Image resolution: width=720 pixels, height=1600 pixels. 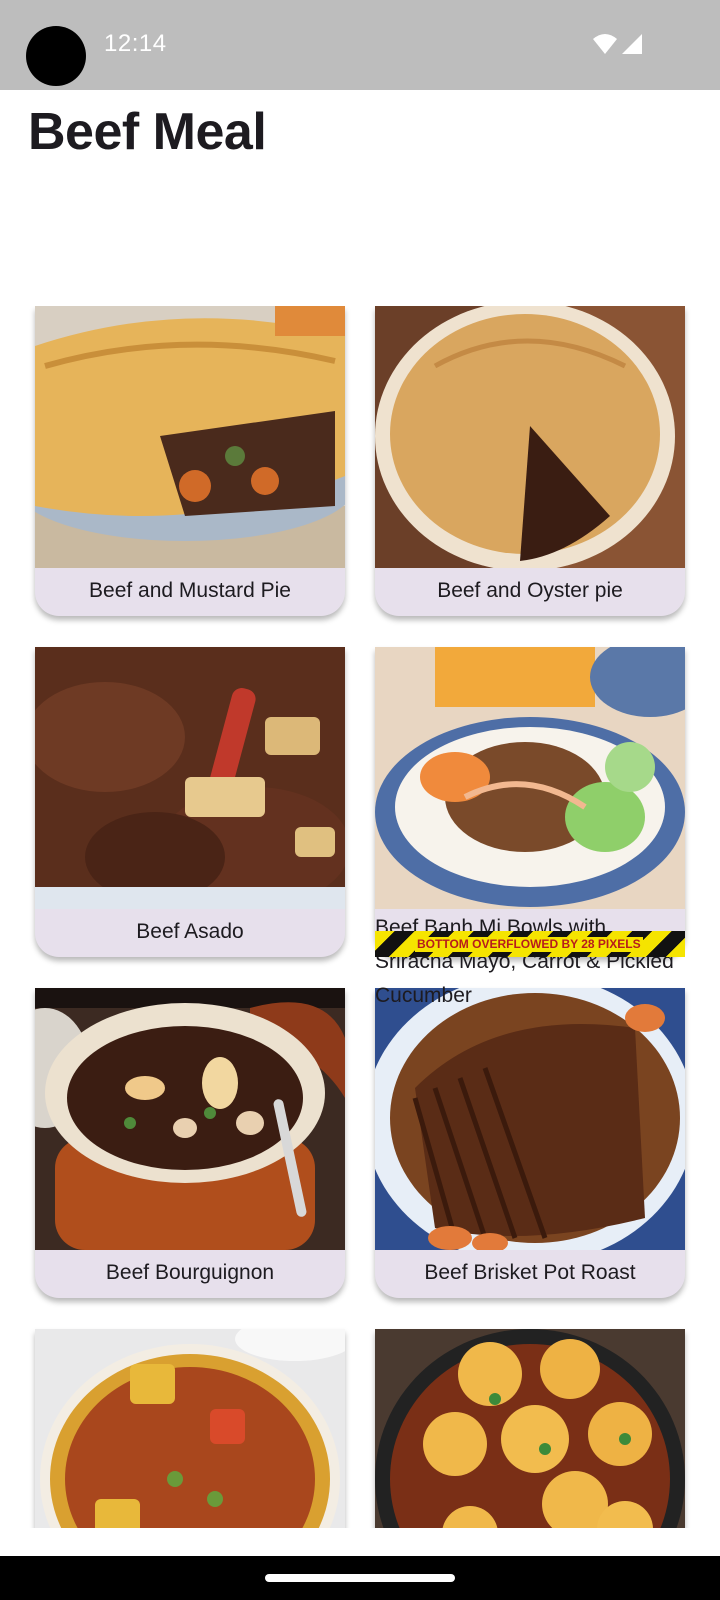 What do you see at coordinates (190, 1272) in the screenshot?
I see `meal-label: Beef Bourguignon` at bounding box center [190, 1272].